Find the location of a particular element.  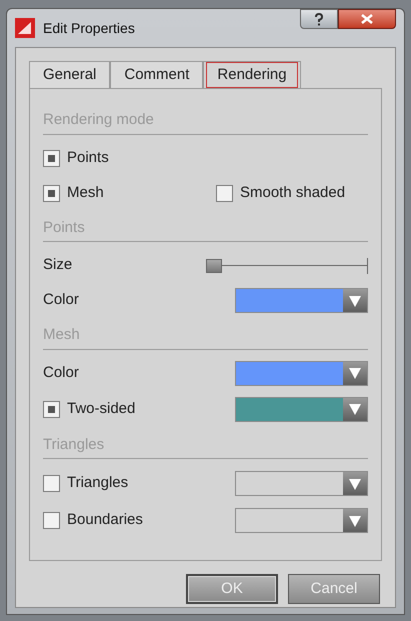

app-logo-icon is located at coordinates (25, 28).